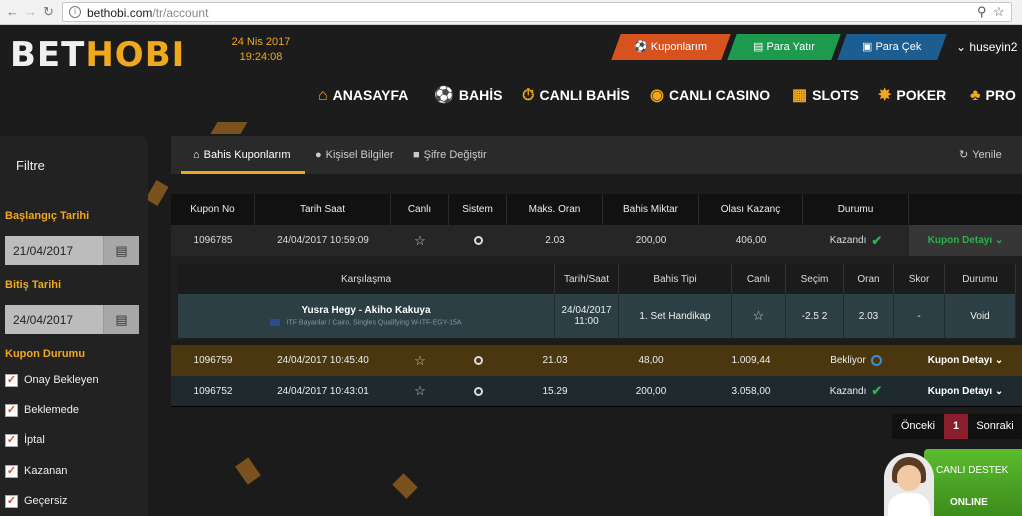 The image size is (1022, 516). What do you see at coordinates (909, 484) in the screenshot?
I see `support-agent-avatar` at bounding box center [909, 484].